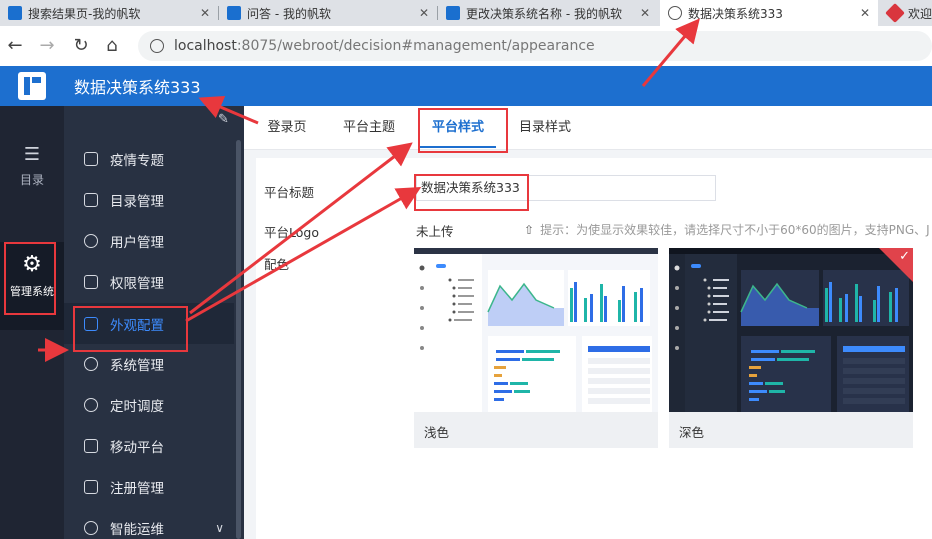 Image resolution: width=932 pixels, height=539 pixels. I want to click on upload-icon: ⇧, so click(529, 230).